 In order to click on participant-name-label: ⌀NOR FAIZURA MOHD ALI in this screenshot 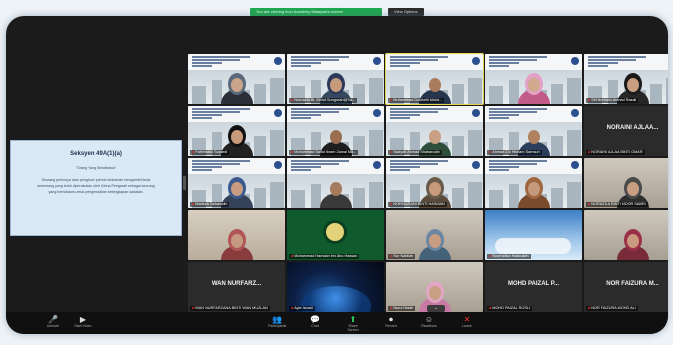, I will do `click(612, 308)`.